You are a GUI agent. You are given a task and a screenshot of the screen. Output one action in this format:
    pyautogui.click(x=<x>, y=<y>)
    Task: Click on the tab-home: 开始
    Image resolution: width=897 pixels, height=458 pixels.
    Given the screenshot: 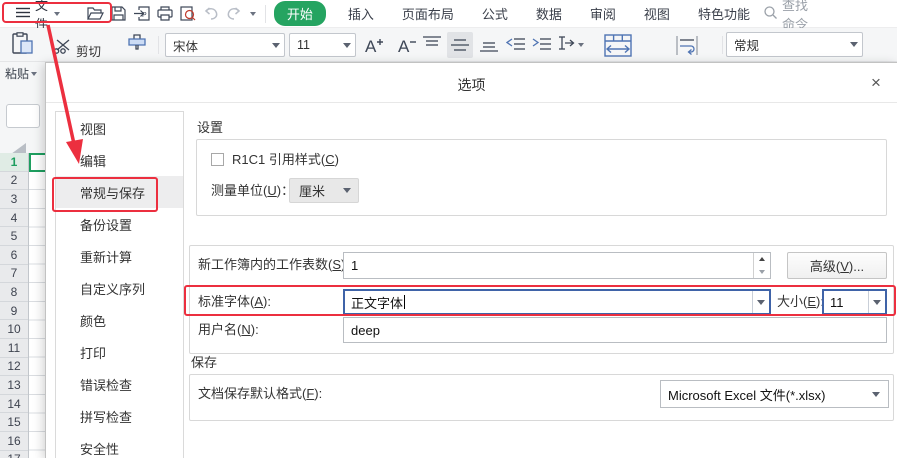 What is the action you would take?
    pyautogui.click(x=299, y=13)
    